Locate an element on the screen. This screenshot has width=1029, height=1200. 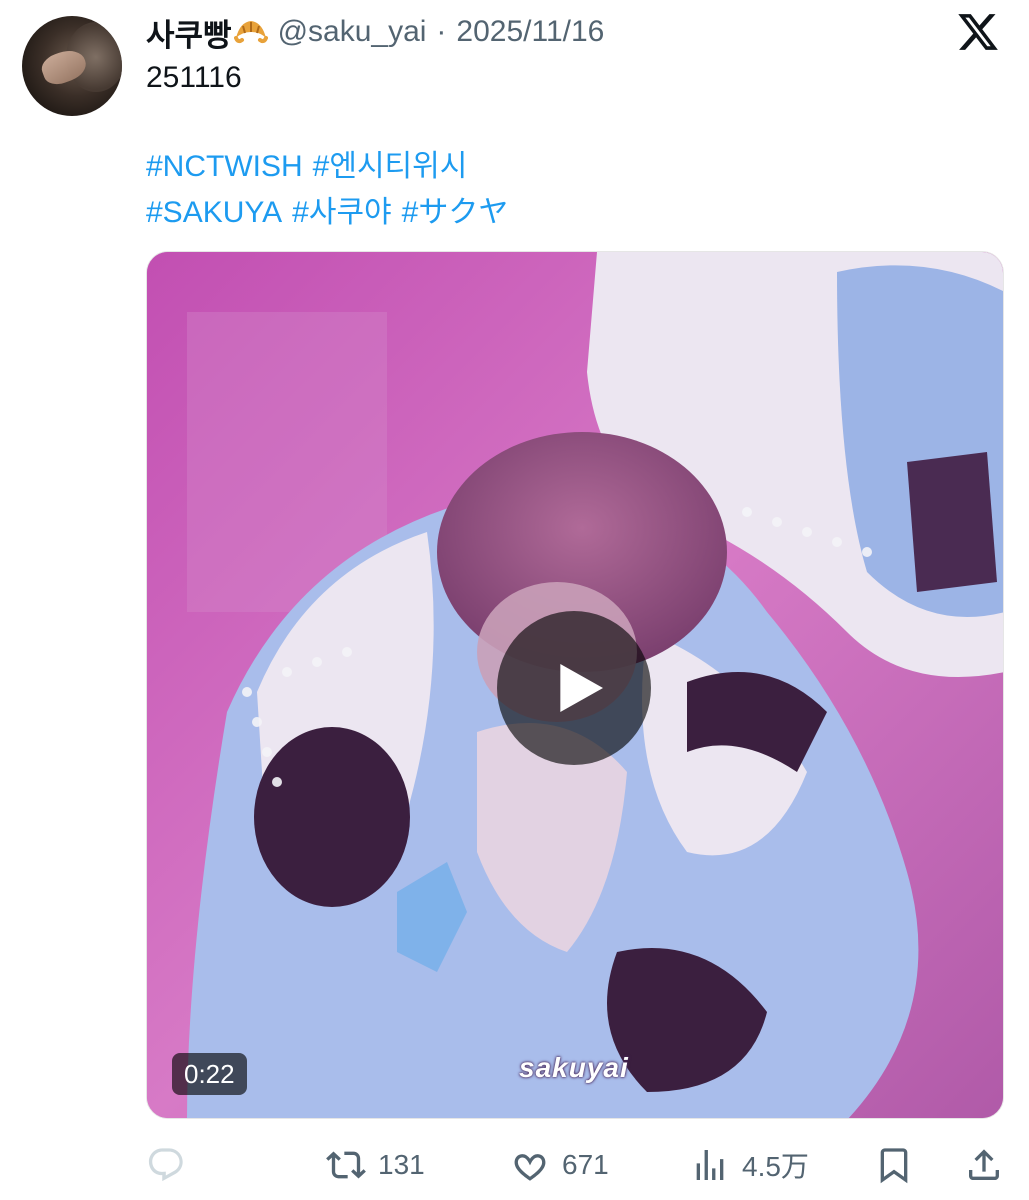
display-name-text: 사쿠빵 is located at coordinates (189, 32).